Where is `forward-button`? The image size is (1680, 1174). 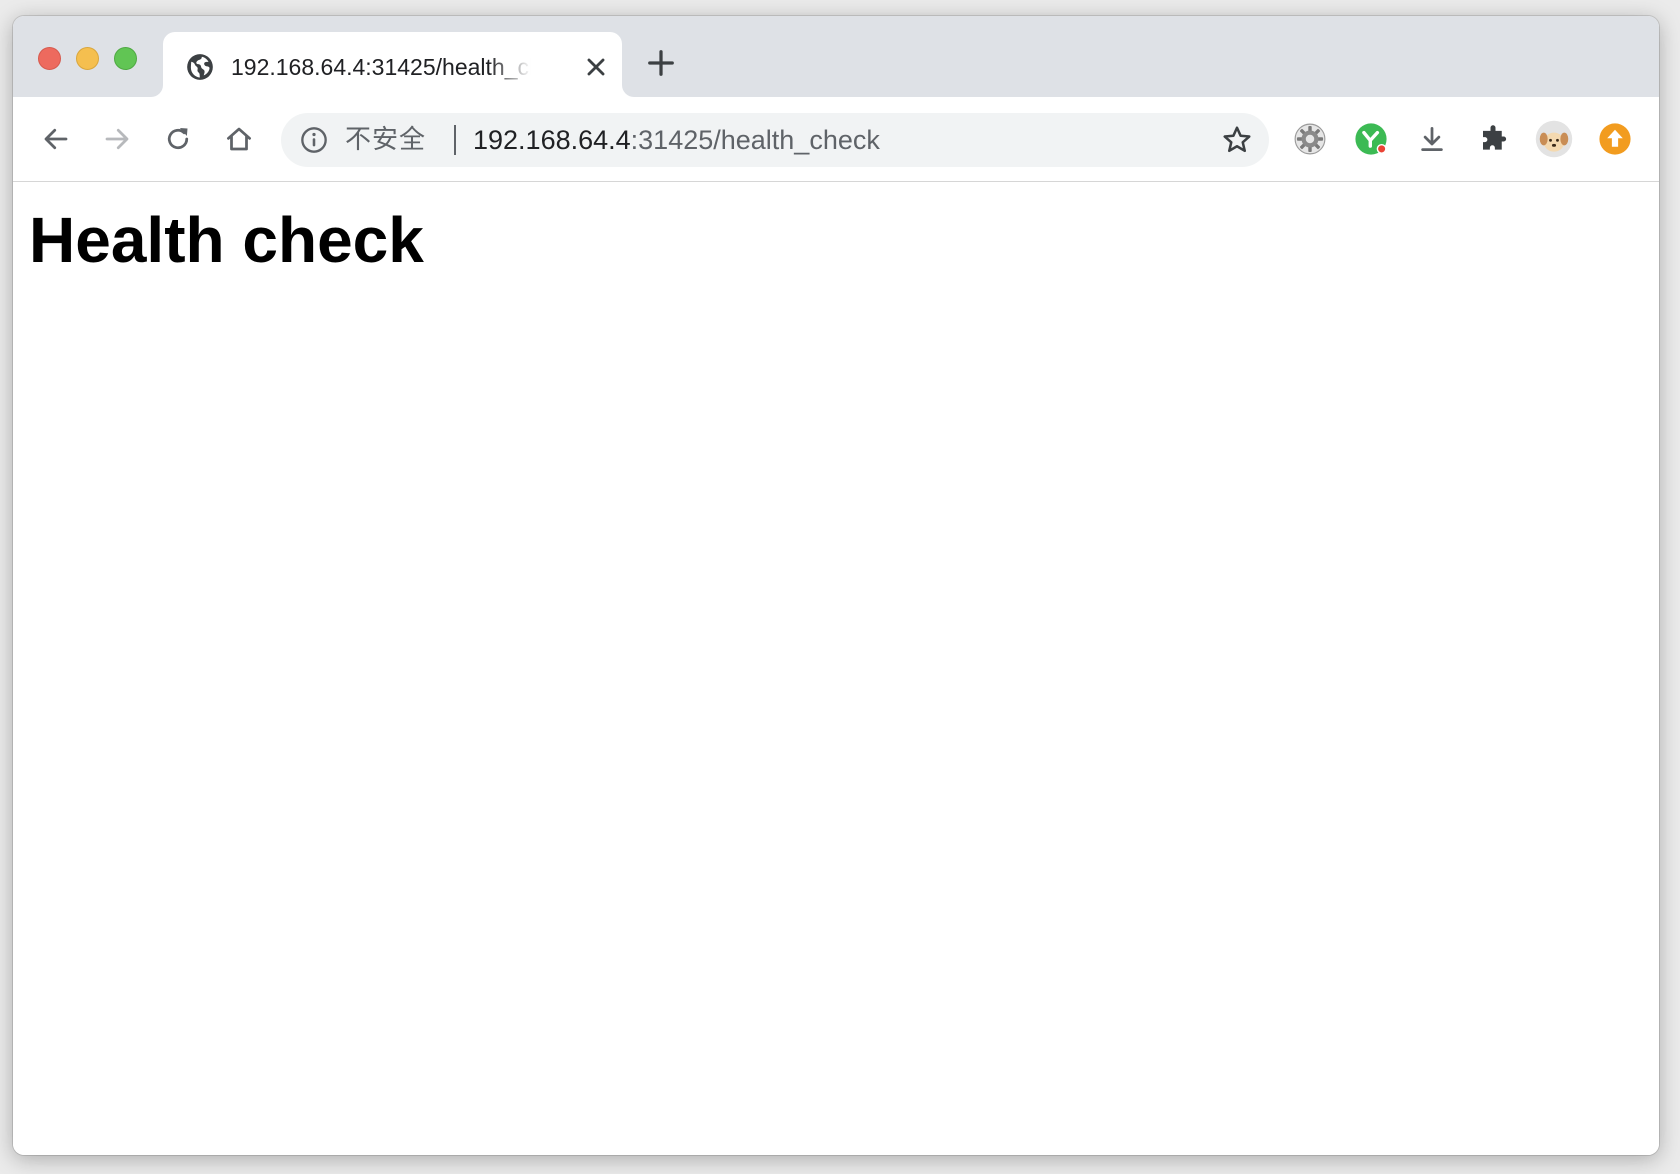 forward-button is located at coordinates (117, 139).